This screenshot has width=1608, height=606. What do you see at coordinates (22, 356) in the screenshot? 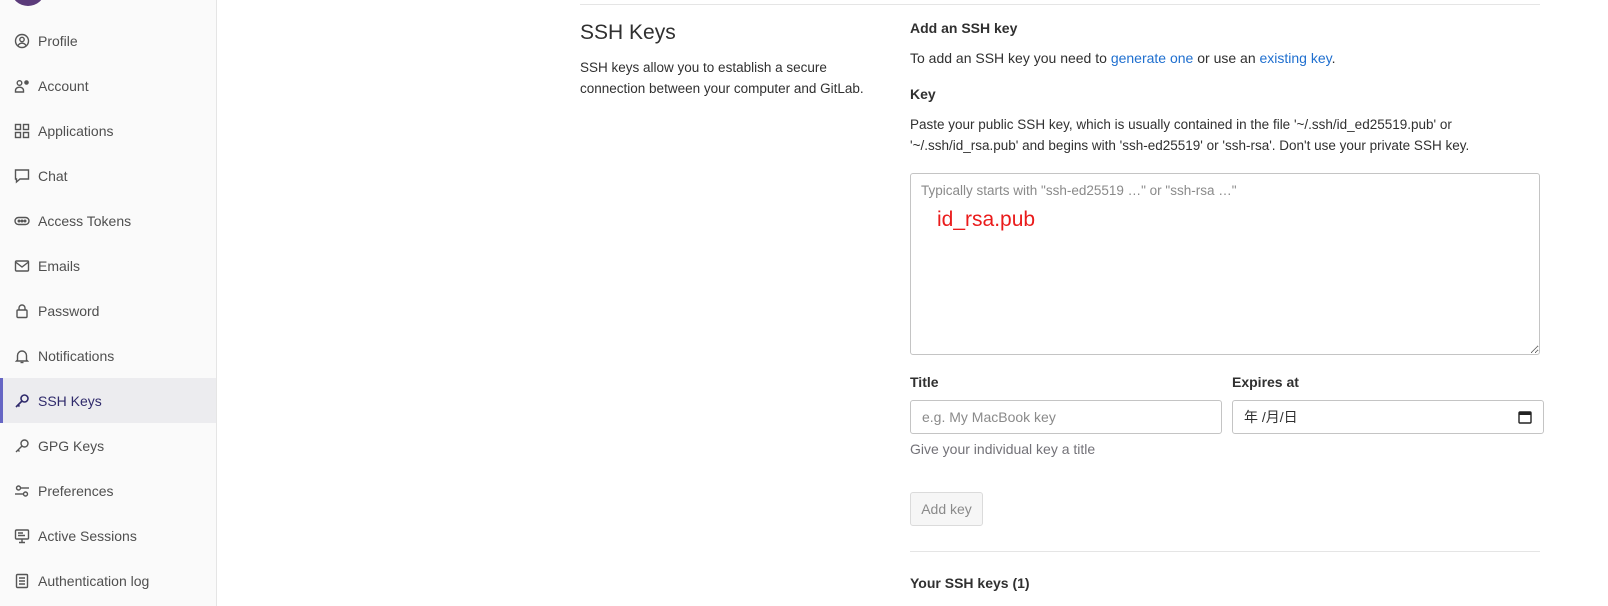
I see `bell-icon` at bounding box center [22, 356].